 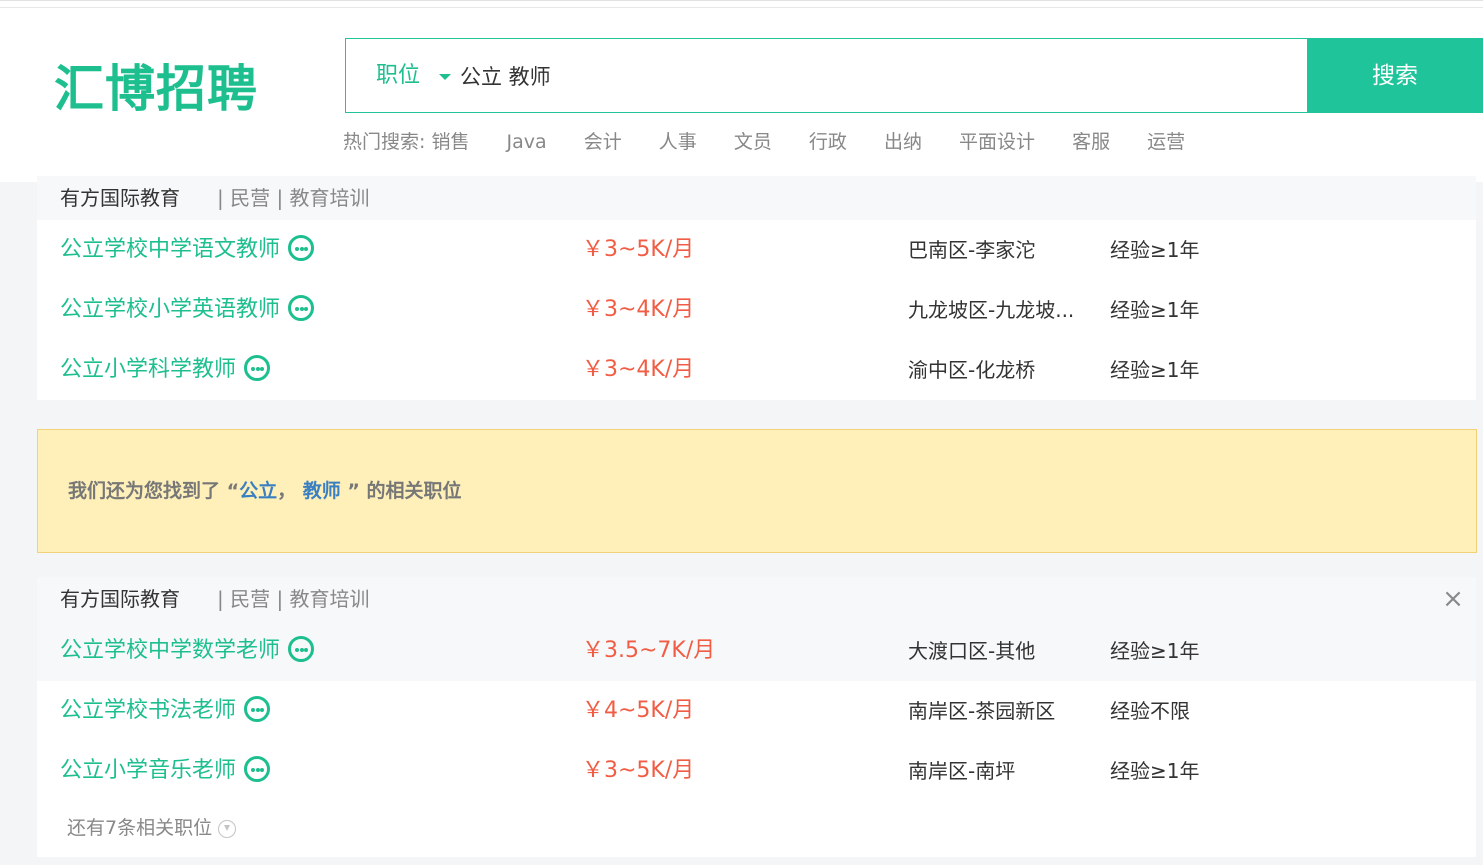 I want to click on notice-keyword: 公立, so click(x=258, y=491).